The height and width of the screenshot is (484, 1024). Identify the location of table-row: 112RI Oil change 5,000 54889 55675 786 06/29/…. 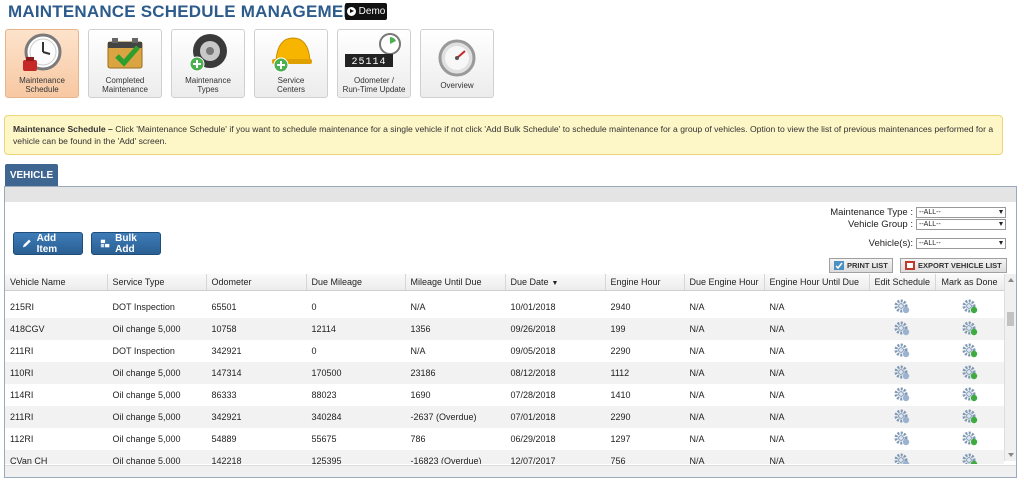
(504, 439).